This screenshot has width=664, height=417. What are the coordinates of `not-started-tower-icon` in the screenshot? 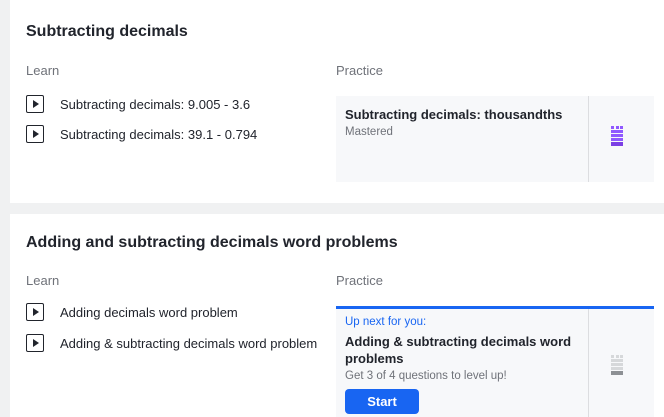 It's located at (617, 365).